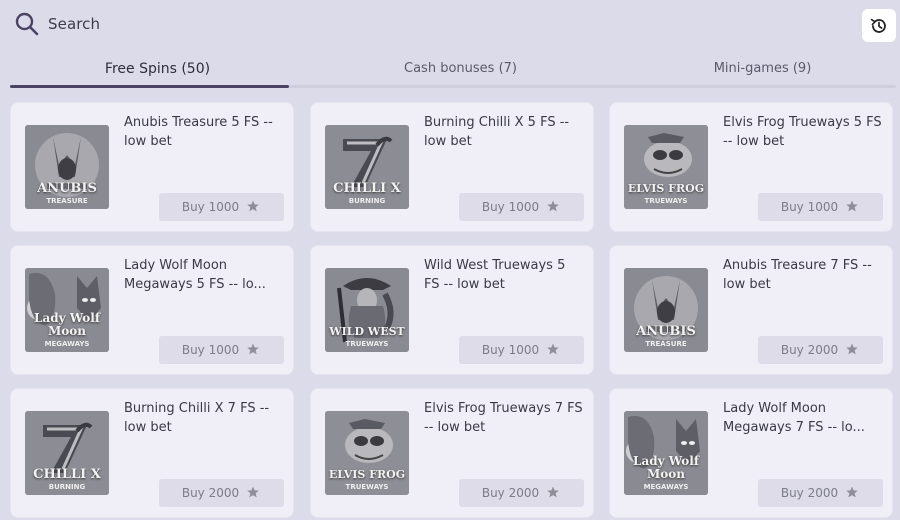  What do you see at coordinates (495, 275) in the screenshot?
I see `offer-title: Wild West Trueways 5 FS -- low bet` at bounding box center [495, 275].